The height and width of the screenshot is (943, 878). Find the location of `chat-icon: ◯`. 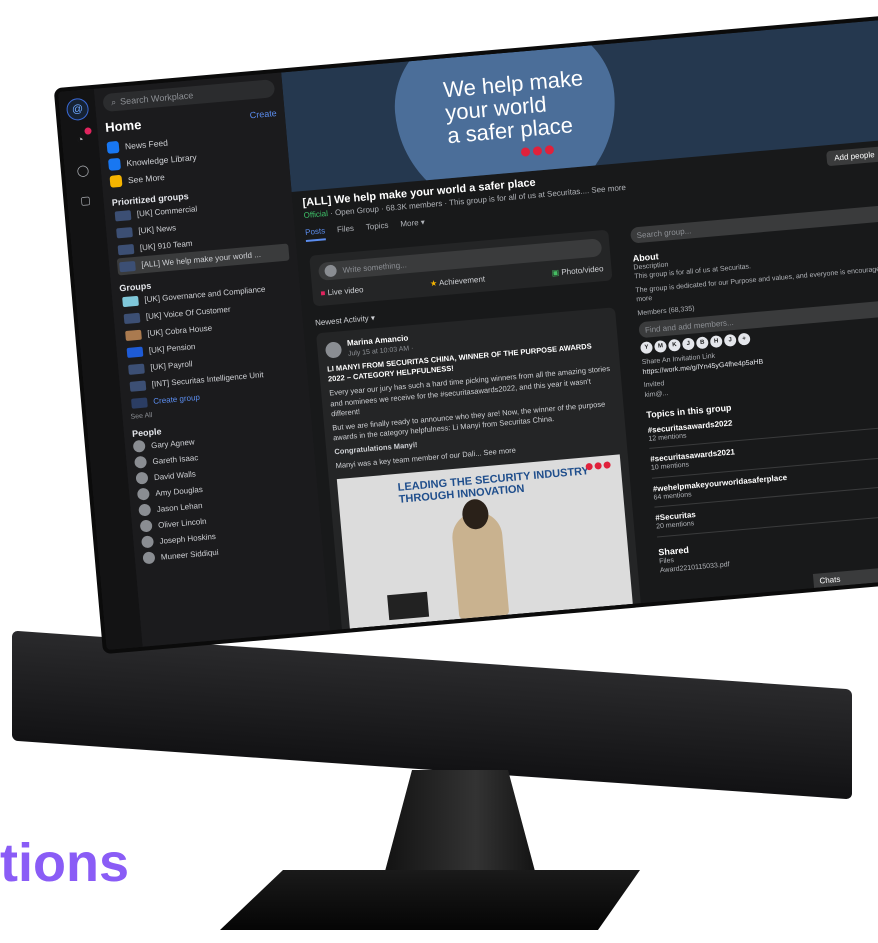

chat-icon: ◯ is located at coordinates (83, 170).